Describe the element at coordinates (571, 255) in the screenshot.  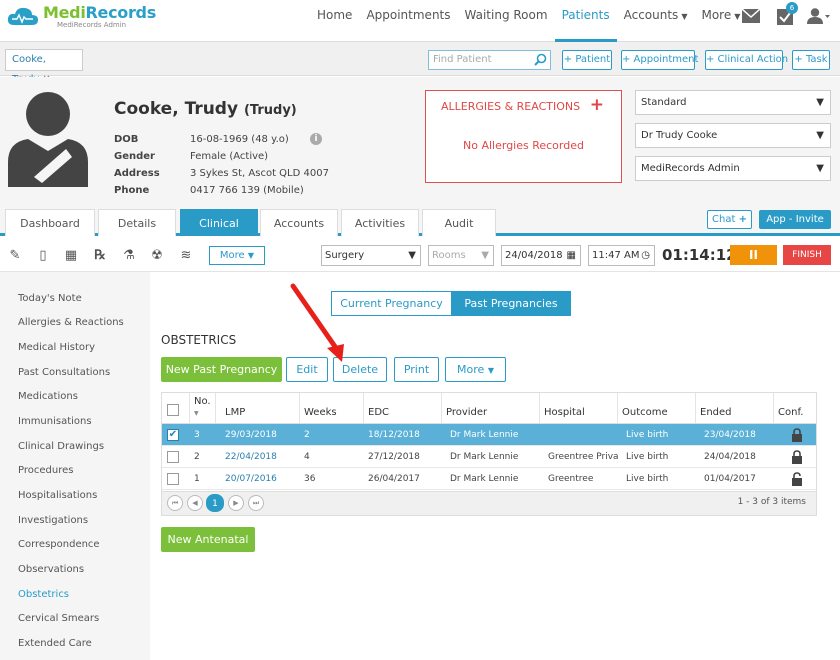
I see `calendar-icon: ▦` at that location.